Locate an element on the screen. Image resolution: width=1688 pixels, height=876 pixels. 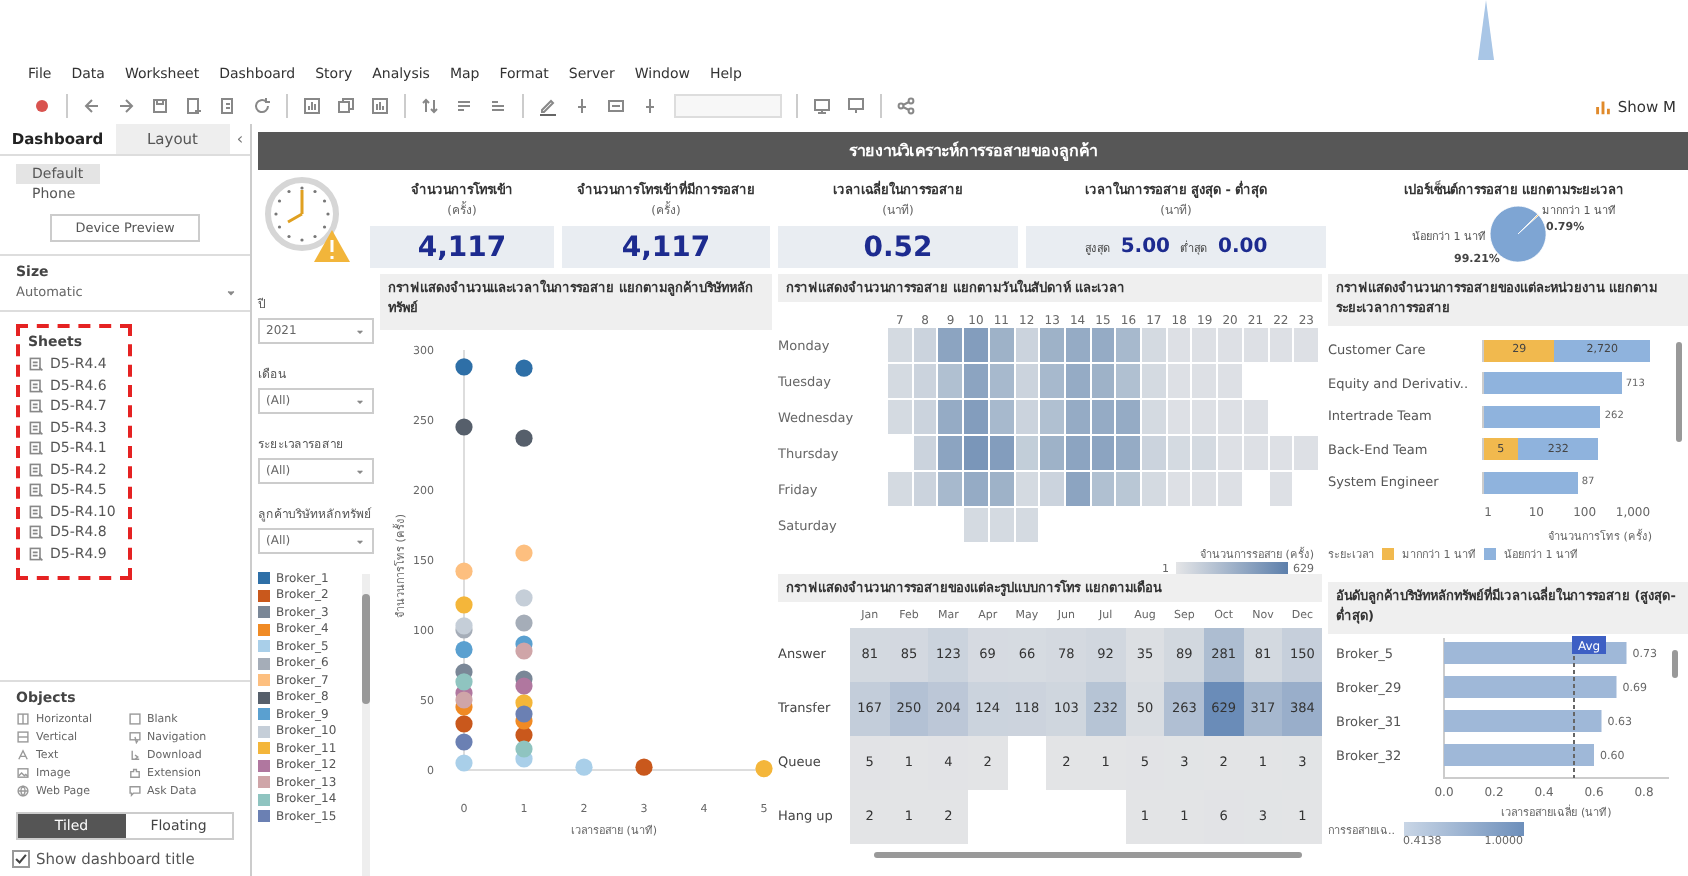
rows-icon is located at coordinates (23, 737).